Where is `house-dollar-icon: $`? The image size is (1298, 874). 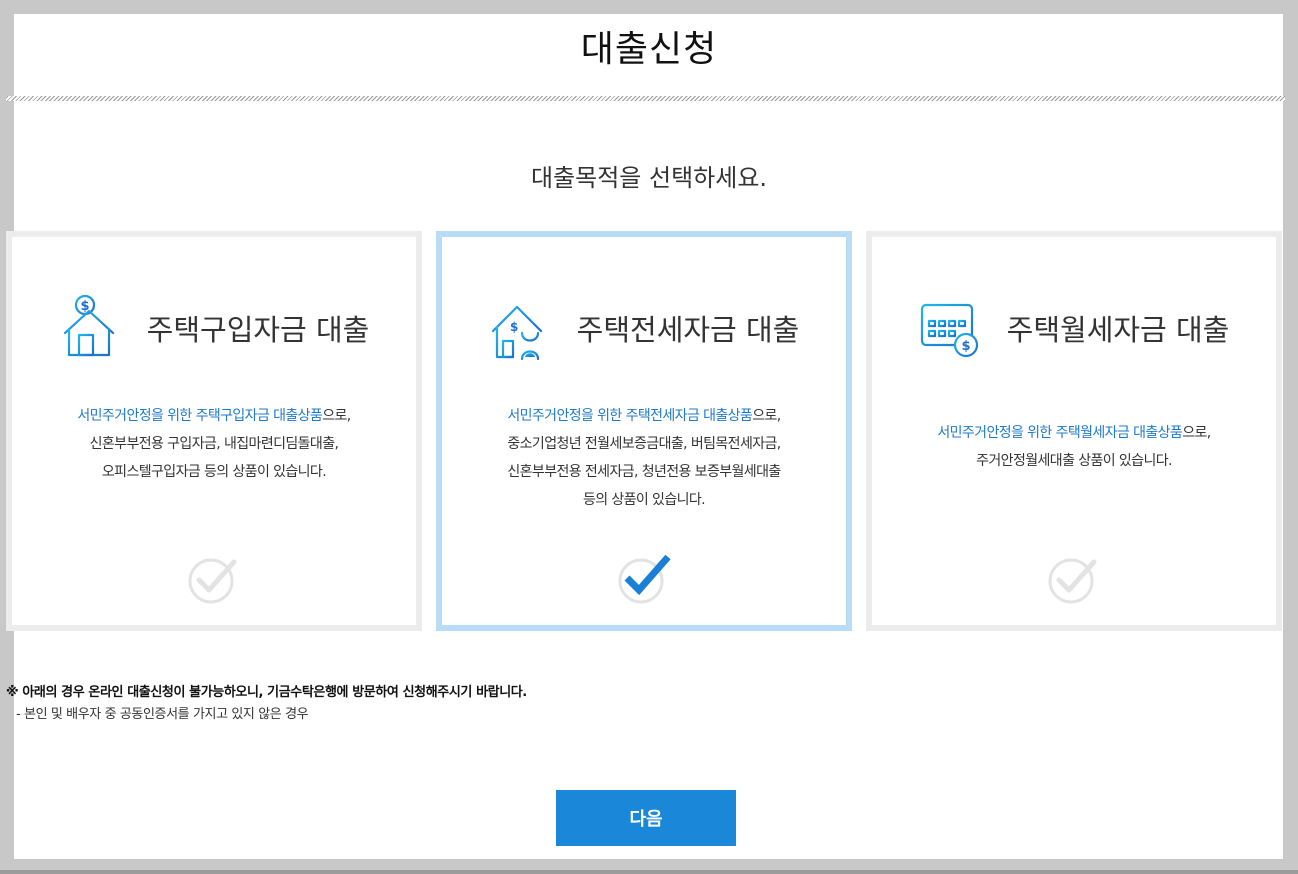
house-dollar-icon: $ is located at coordinates (89, 328).